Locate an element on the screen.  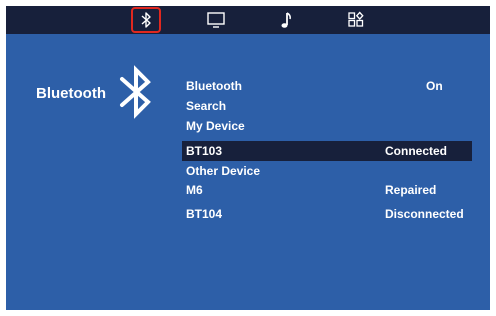
device-status: Repaired is located at coordinates (411, 190).